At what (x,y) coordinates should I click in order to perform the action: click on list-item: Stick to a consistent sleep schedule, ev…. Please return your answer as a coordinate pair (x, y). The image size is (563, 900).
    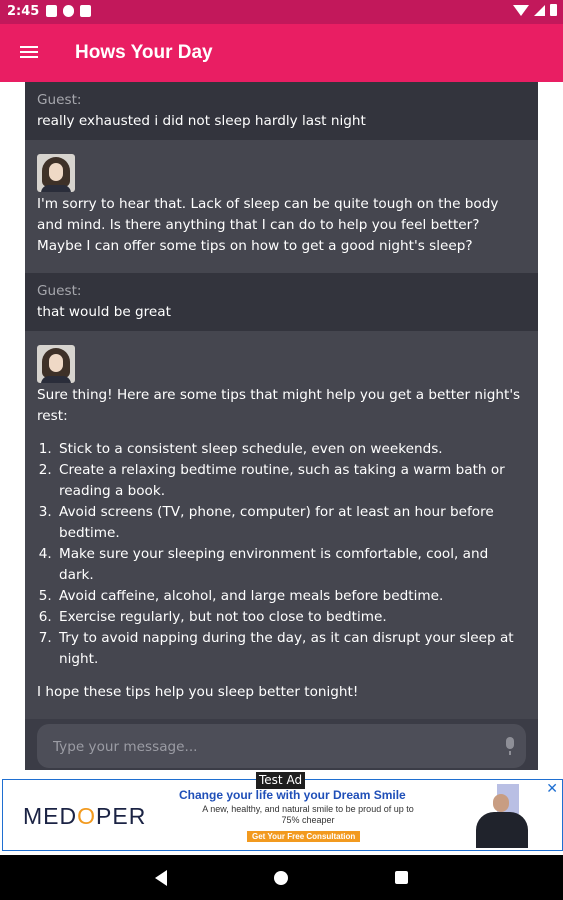
    Looking at the image, I should click on (291, 449).